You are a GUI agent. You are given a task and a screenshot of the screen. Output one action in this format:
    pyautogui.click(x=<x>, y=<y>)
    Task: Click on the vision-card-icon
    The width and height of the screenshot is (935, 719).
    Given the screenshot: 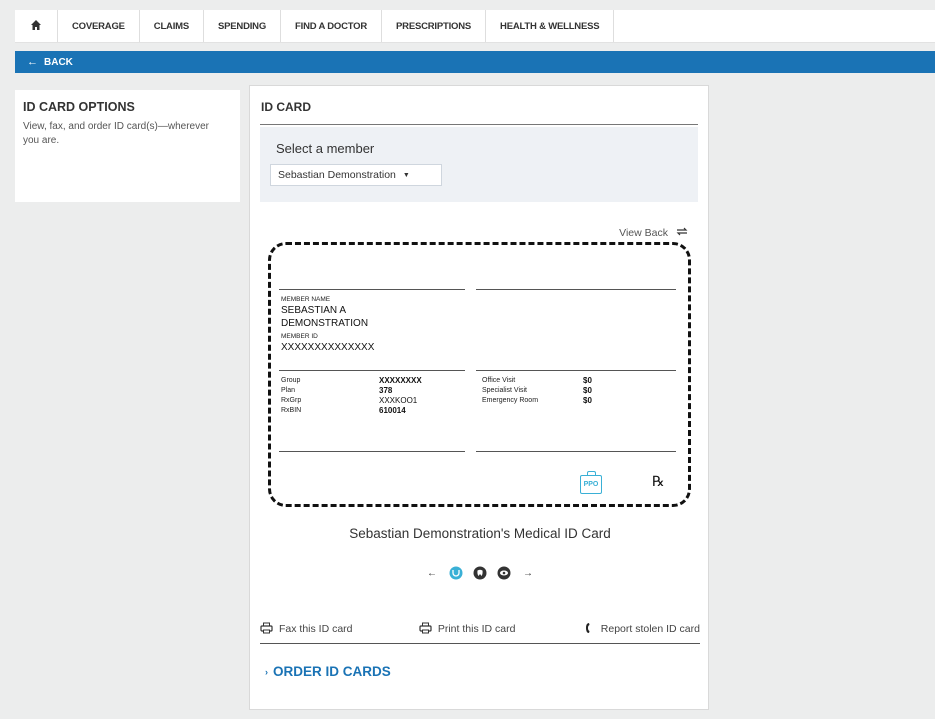 What is the action you would take?
    pyautogui.click(x=504, y=573)
    